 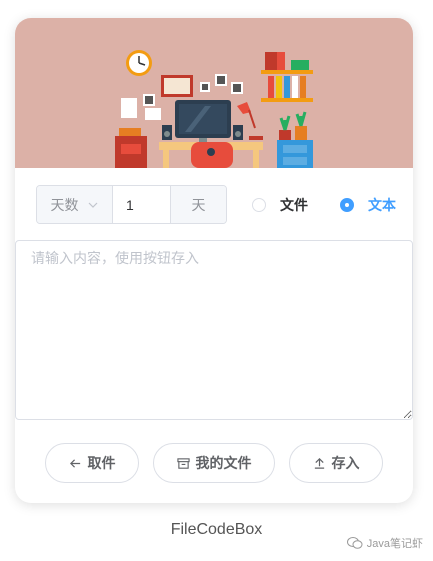 What do you see at coordinates (101, 463) in the screenshot?
I see `fetch-button-label: 取件` at bounding box center [101, 463].